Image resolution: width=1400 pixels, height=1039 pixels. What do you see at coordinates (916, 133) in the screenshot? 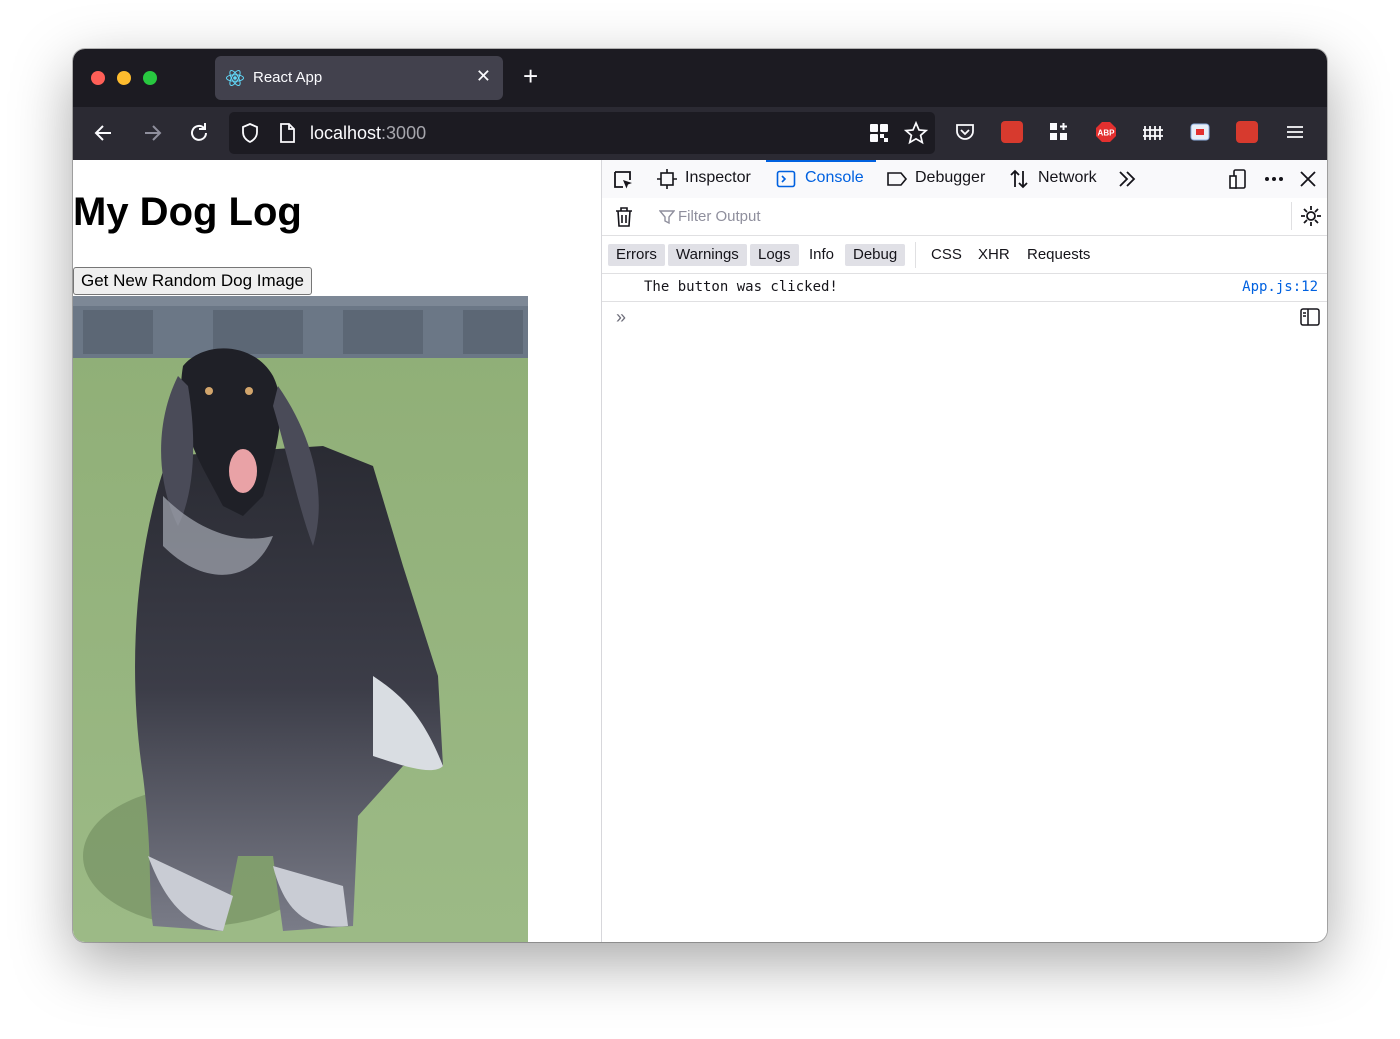
I see `bookmark-star-icon` at bounding box center [916, 133].